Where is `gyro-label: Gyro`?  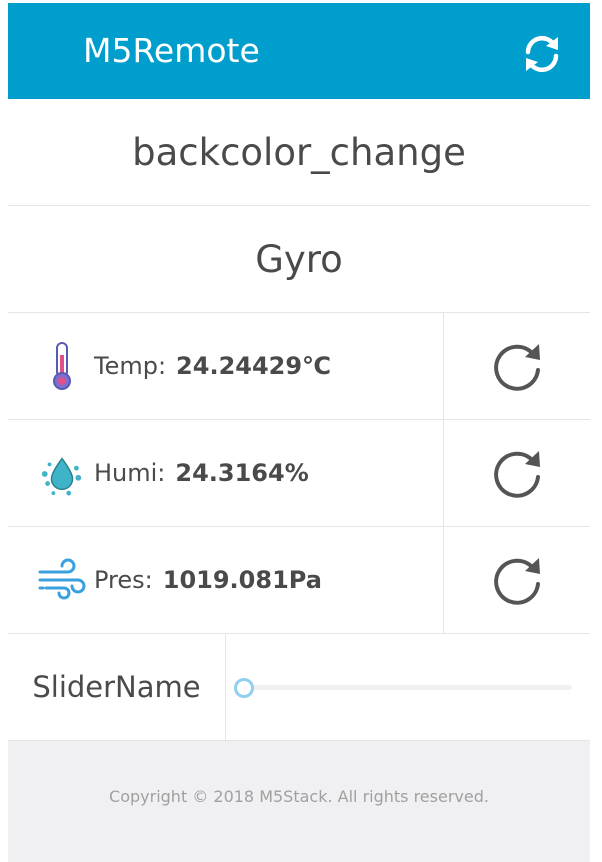
gyro-label: Gyro is located at coordinates (299, 259).